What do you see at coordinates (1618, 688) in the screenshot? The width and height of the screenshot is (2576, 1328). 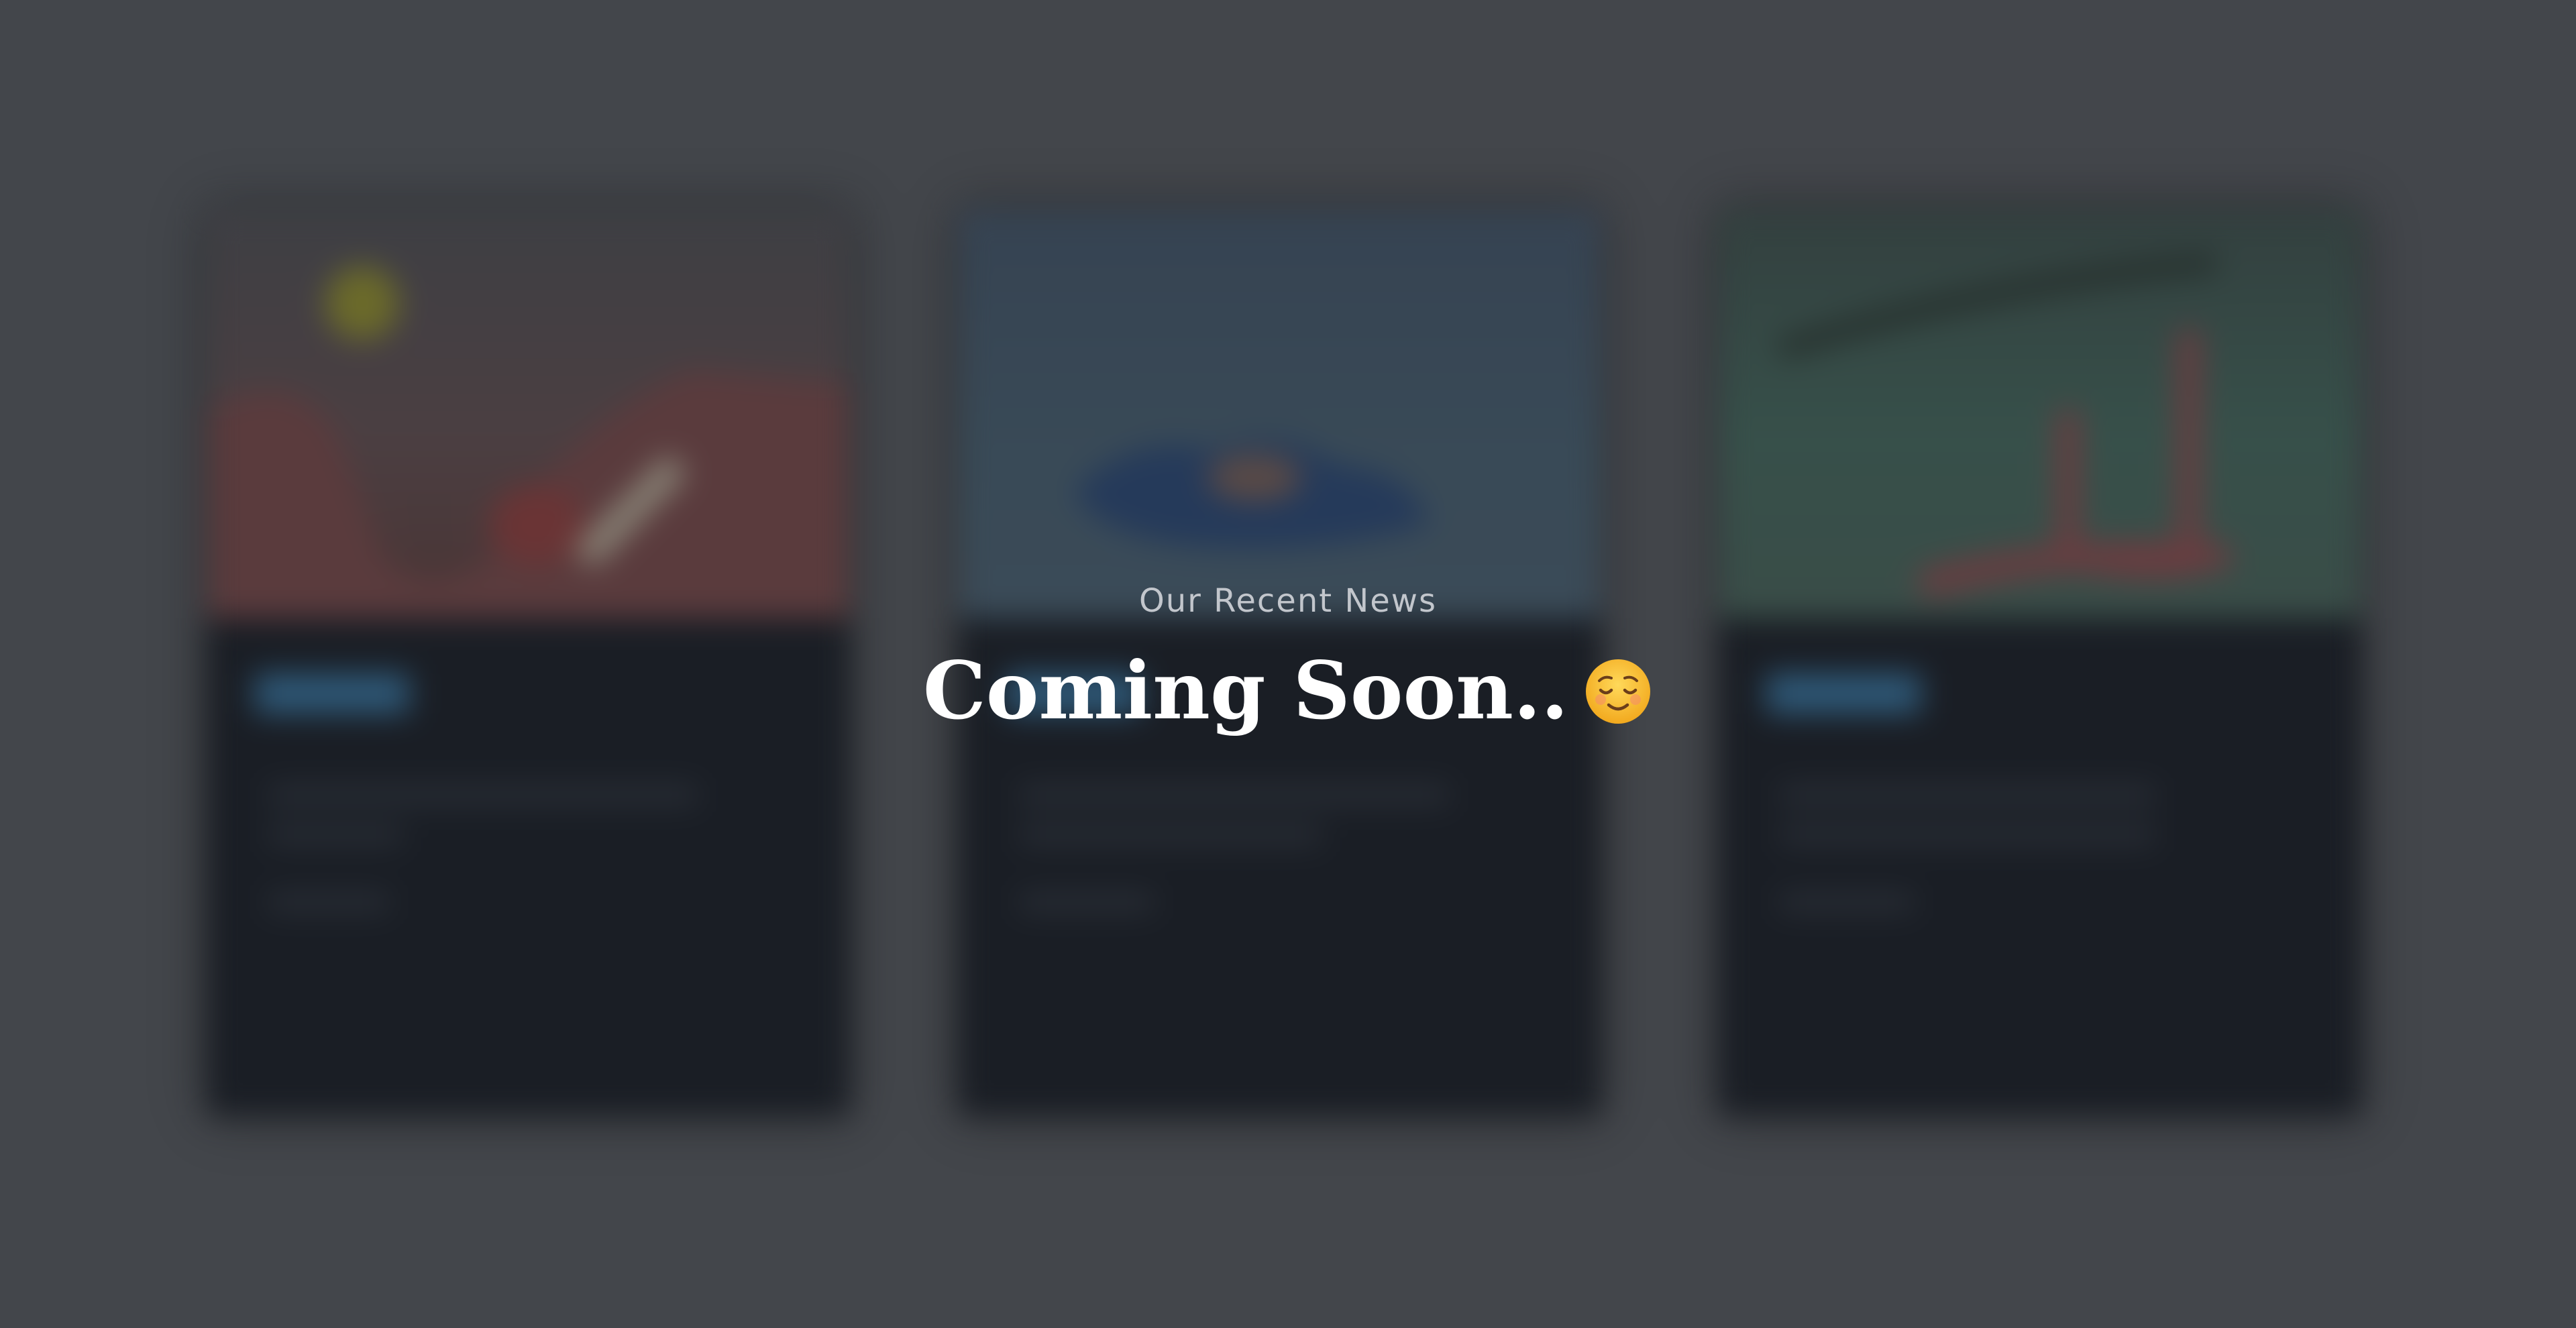 I see `relieved-face-icon` at bounding box center [1618, 688].